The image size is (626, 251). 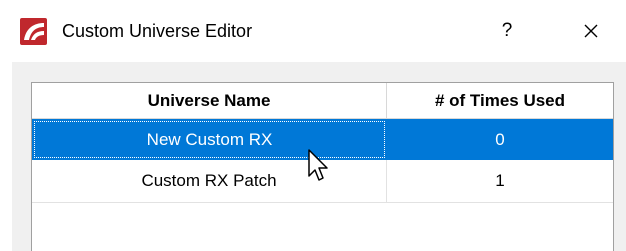 What do you see at coordinates (500, 181) in the screenshot?
I see `times-used-cell: 1` at bounding box center [500, 181].